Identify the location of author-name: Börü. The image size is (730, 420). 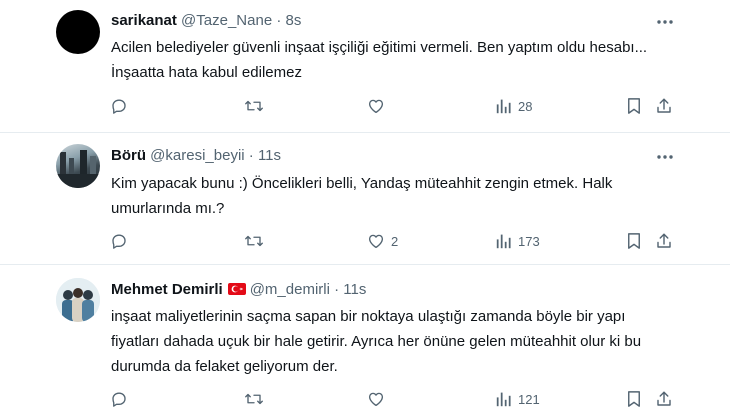
(128, 155).